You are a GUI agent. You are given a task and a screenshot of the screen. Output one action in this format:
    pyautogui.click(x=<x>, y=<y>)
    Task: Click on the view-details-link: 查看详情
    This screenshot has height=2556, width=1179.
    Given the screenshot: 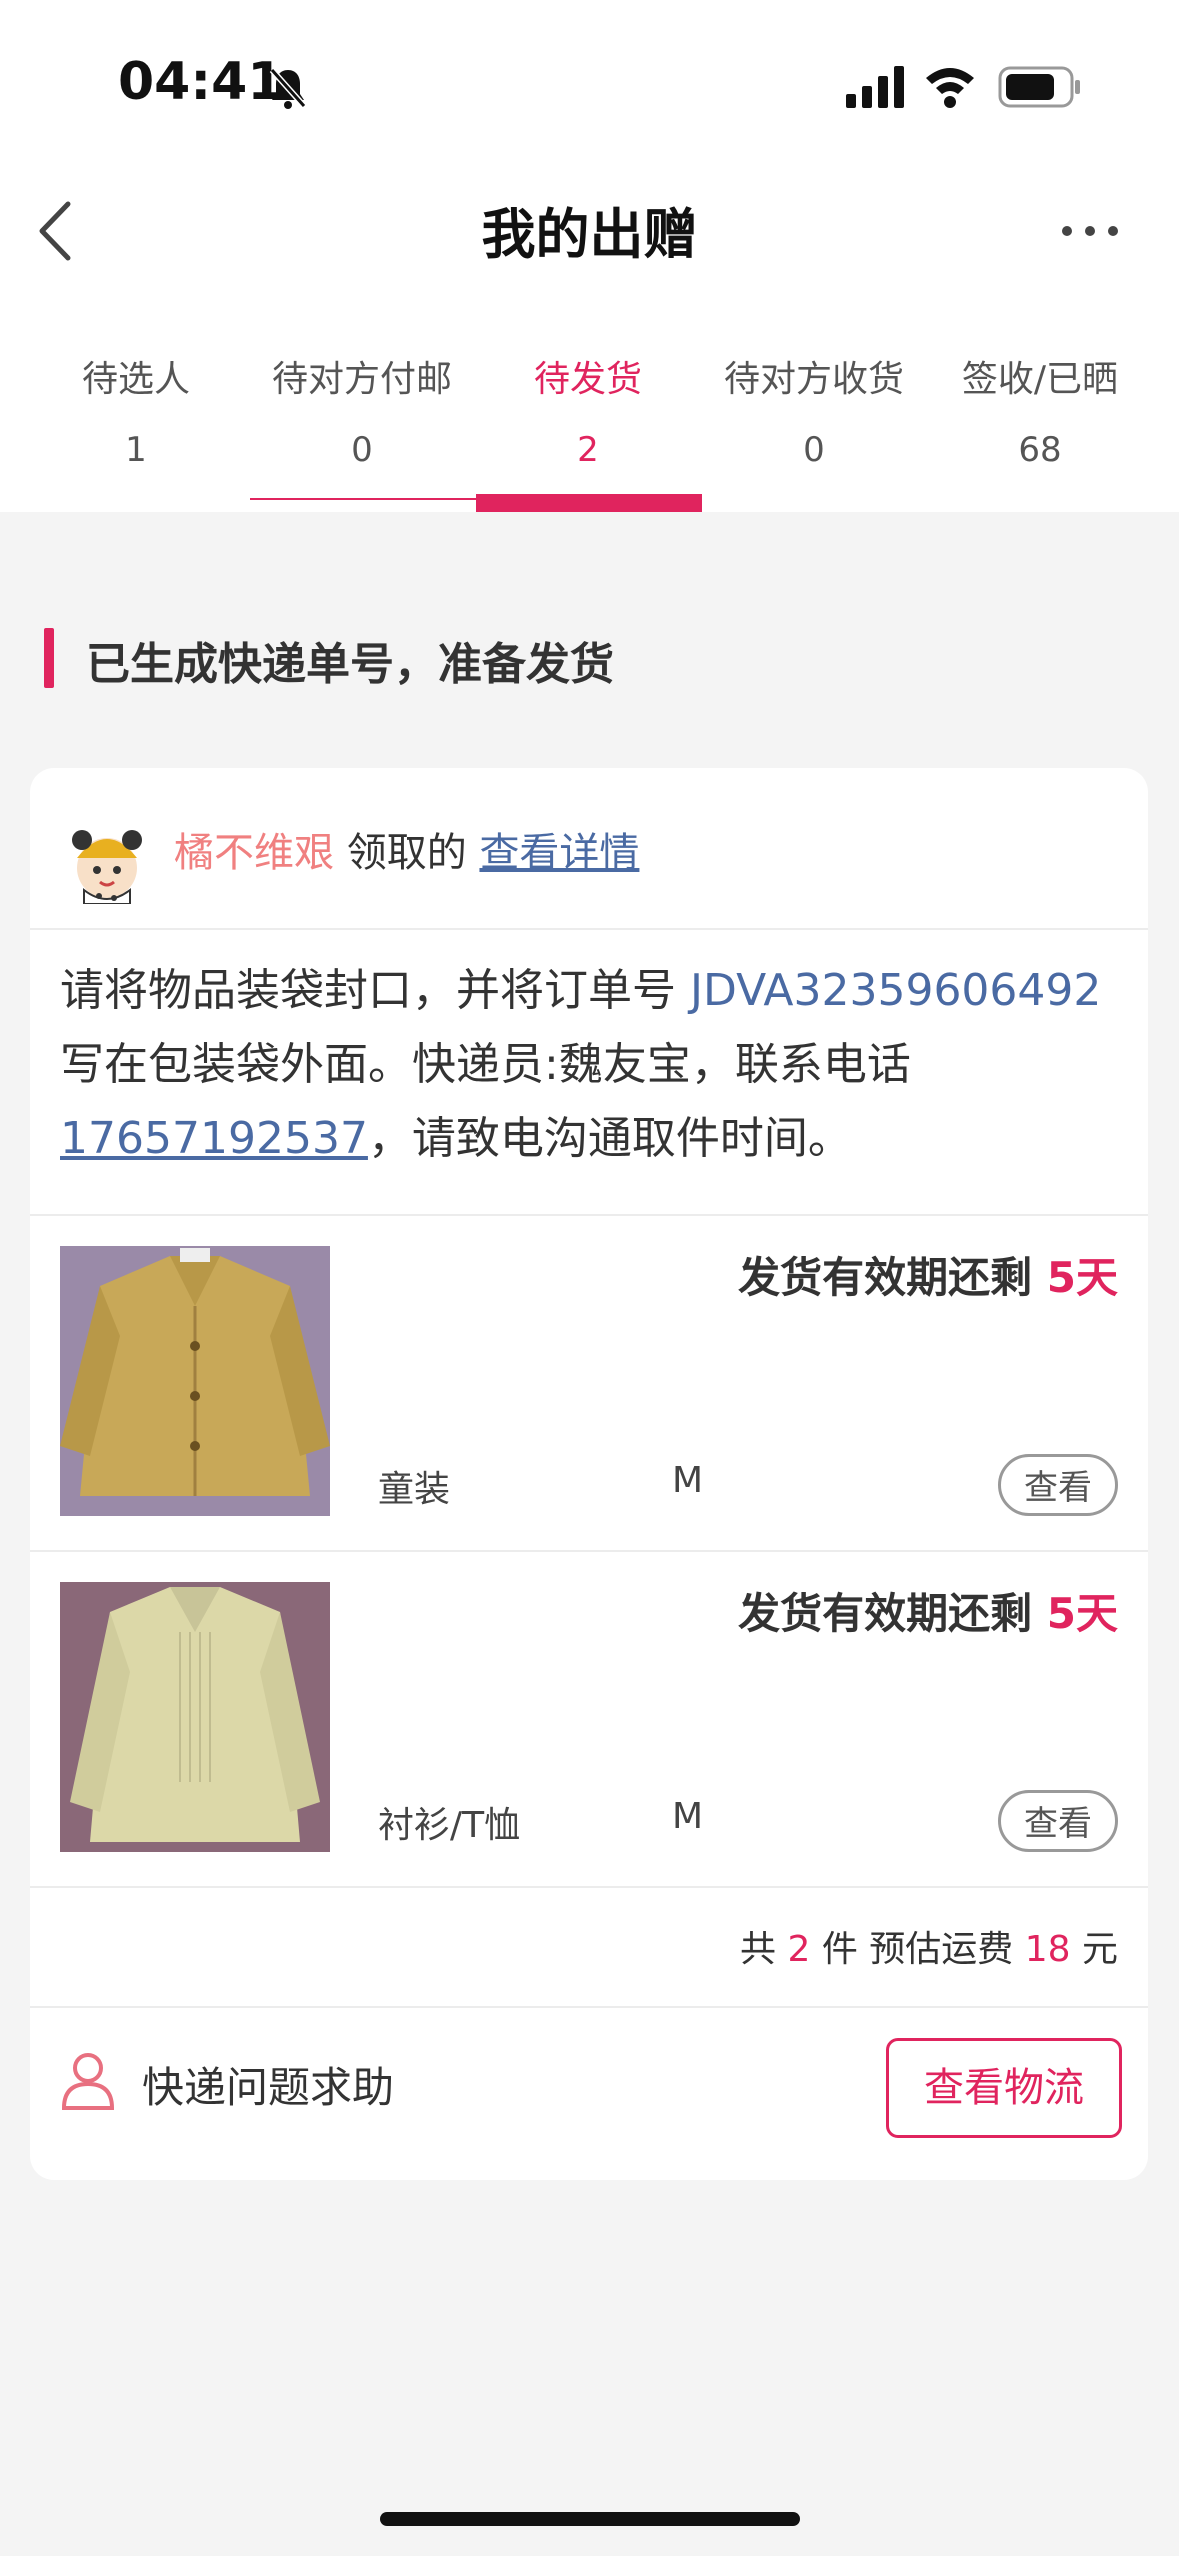 What is the action you would take?
    pyautogui.click(x=559, y=853)
    